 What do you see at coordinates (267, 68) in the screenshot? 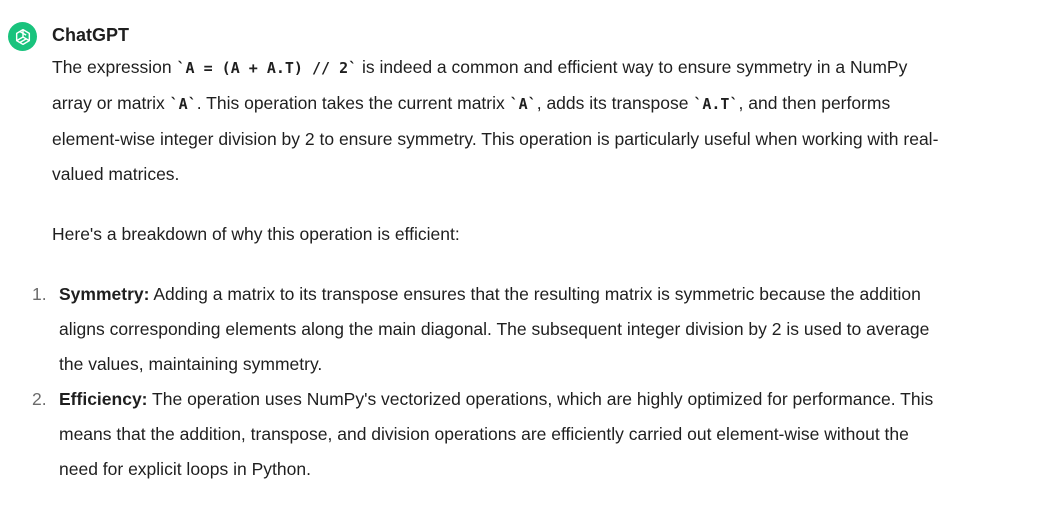
I see `inline-code: `A = (A + A.T) // 2`` at bounding box center [267, 68].